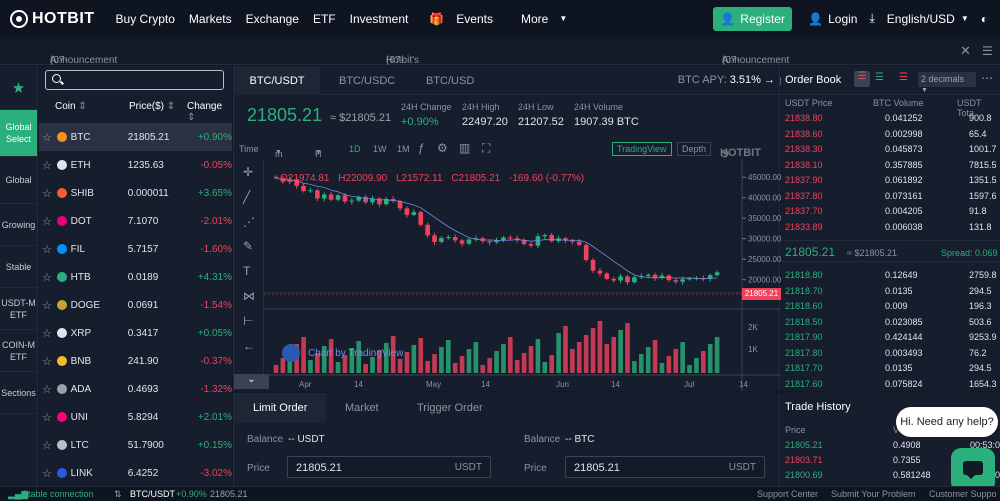 Image resolution: width=1000 pixels, height=501 pixels. What do you see at coordinates (890, 228) in the screenshot?
I see `ask-row: 21833.89 0.006038 131.8` at bounding box center [890, 228].